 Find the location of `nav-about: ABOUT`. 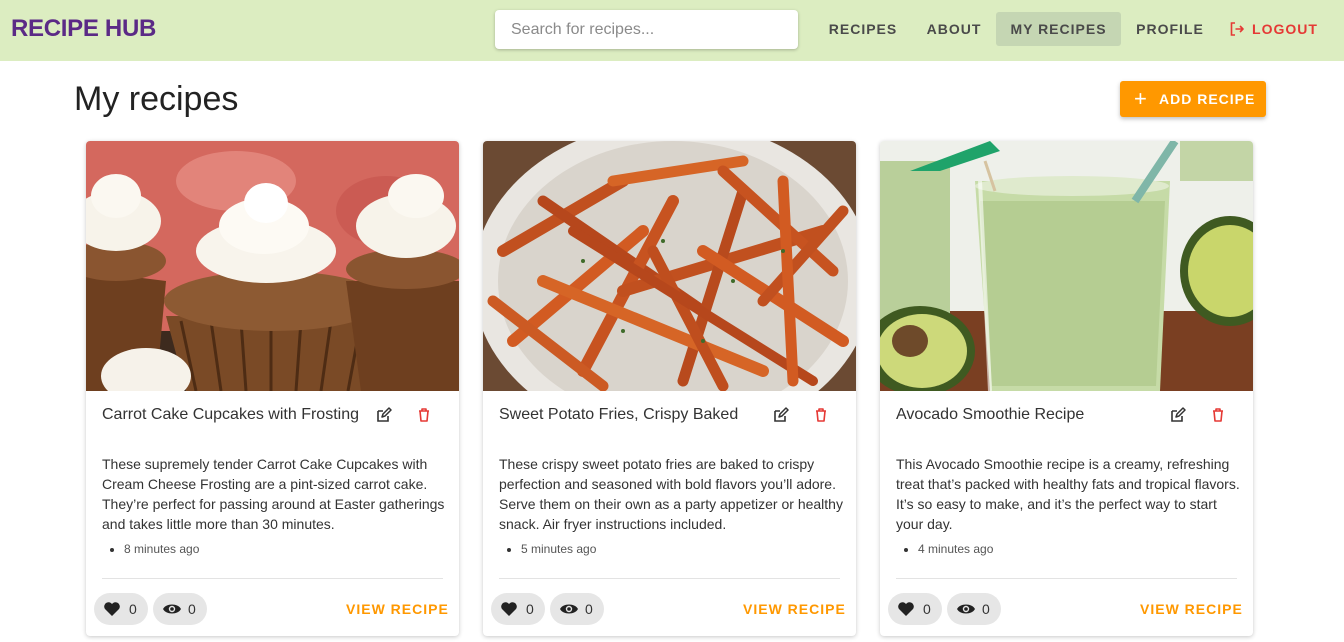

nav-about: ABOUT is located at coordinates (954, 29).